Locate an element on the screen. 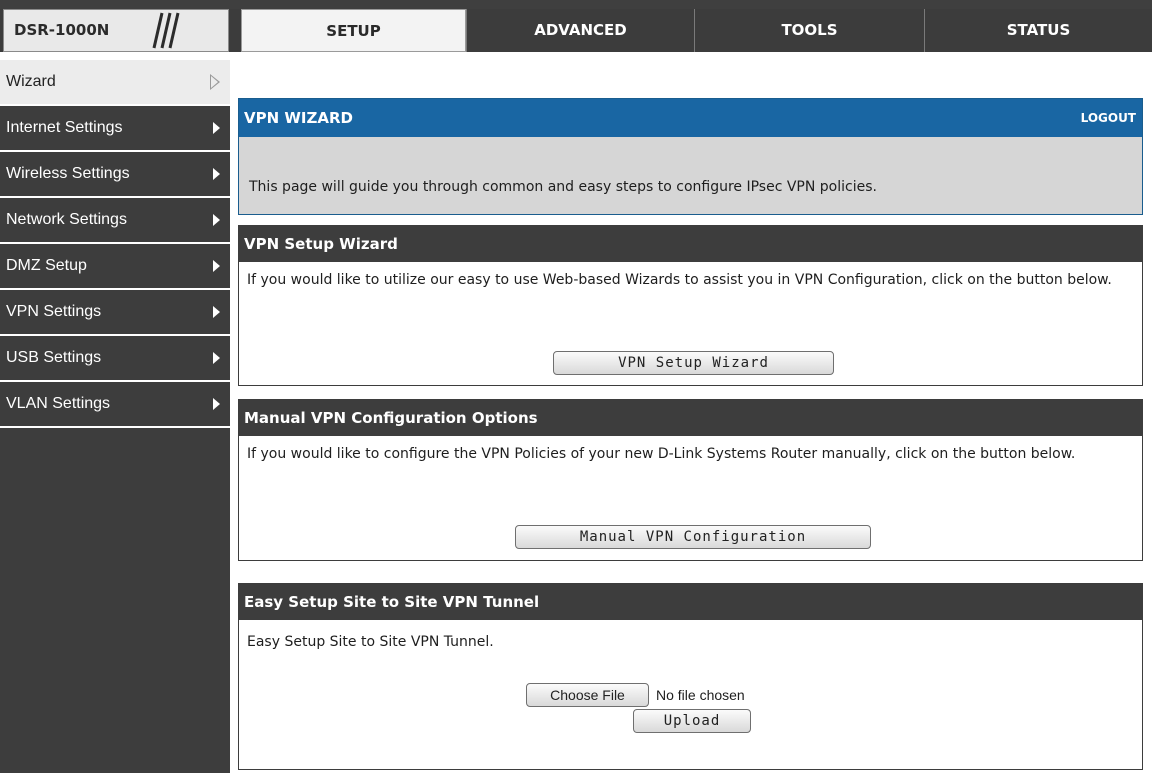 Image resolution: width=1152 pixels, height=773 pixels. sidebar-item-wizard: Wizard is located at coordinates (115, 83).